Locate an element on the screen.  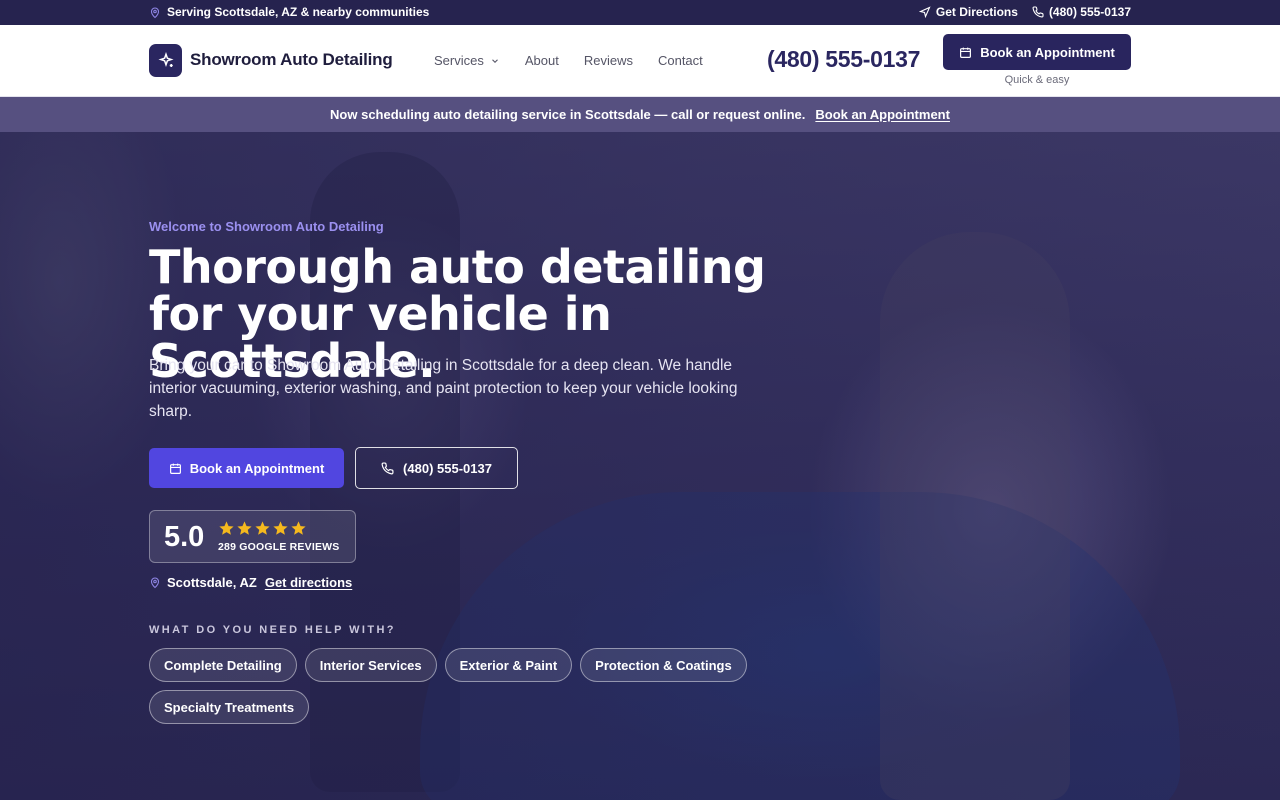
get-directions-link-hero: Get directions is located at coordinates (308, 582).